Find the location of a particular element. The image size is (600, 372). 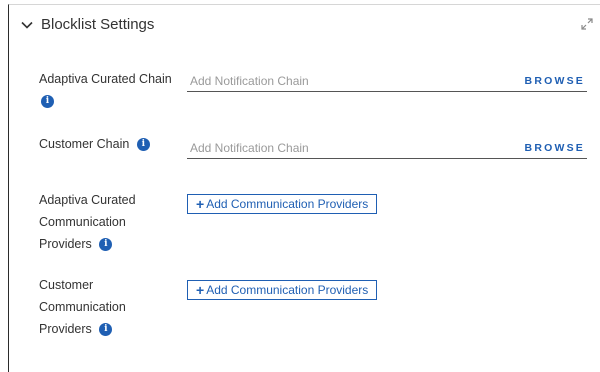

chevron-down-icon is located at coordinates (27, 25).